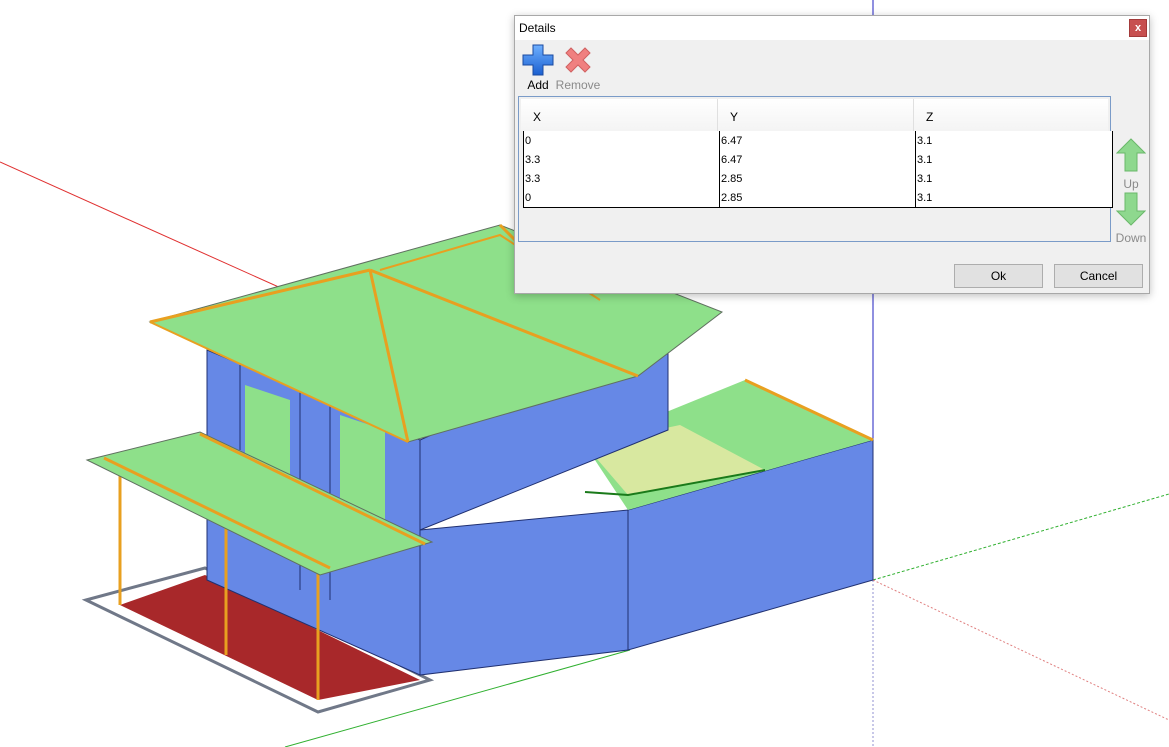 This screenshot has height=747, width=1169. What do you see at coordinates (1011, 115) in the screenshot?
I see `column-header-z: Z` at bounding box center [1011, 115].